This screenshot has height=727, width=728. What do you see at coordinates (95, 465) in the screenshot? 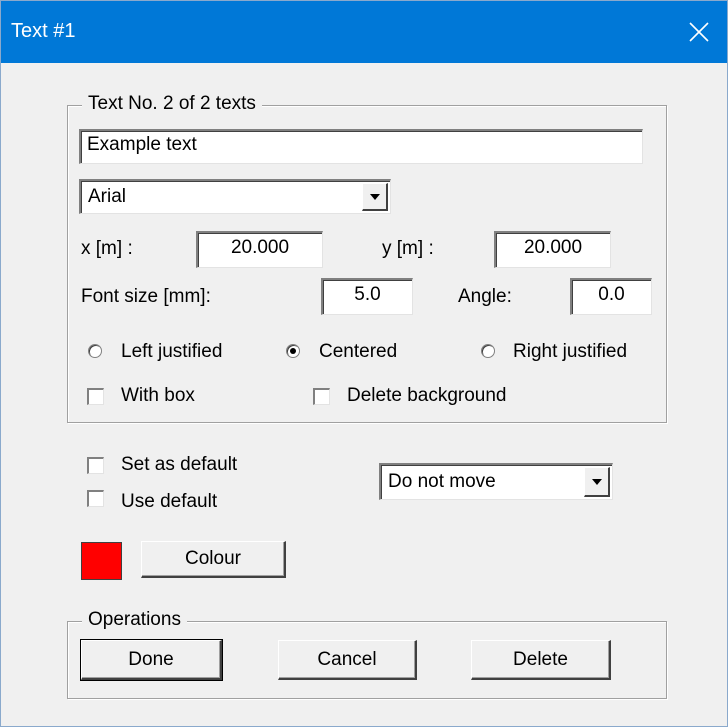
I see `set-as-default-checkbox` at bounding box center [95, 465].